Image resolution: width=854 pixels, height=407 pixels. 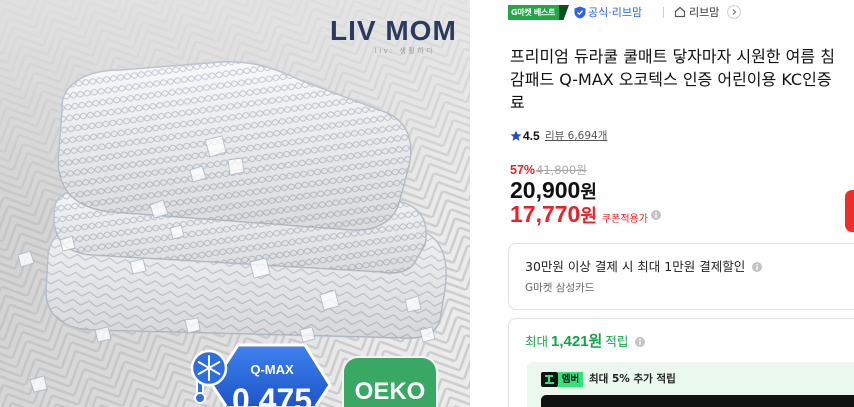 What do you see at coordinates (534, 12) in the screenshot?
I see `gmarket-best-badge: G마켓 베스트` at bounding box center [534, 12].